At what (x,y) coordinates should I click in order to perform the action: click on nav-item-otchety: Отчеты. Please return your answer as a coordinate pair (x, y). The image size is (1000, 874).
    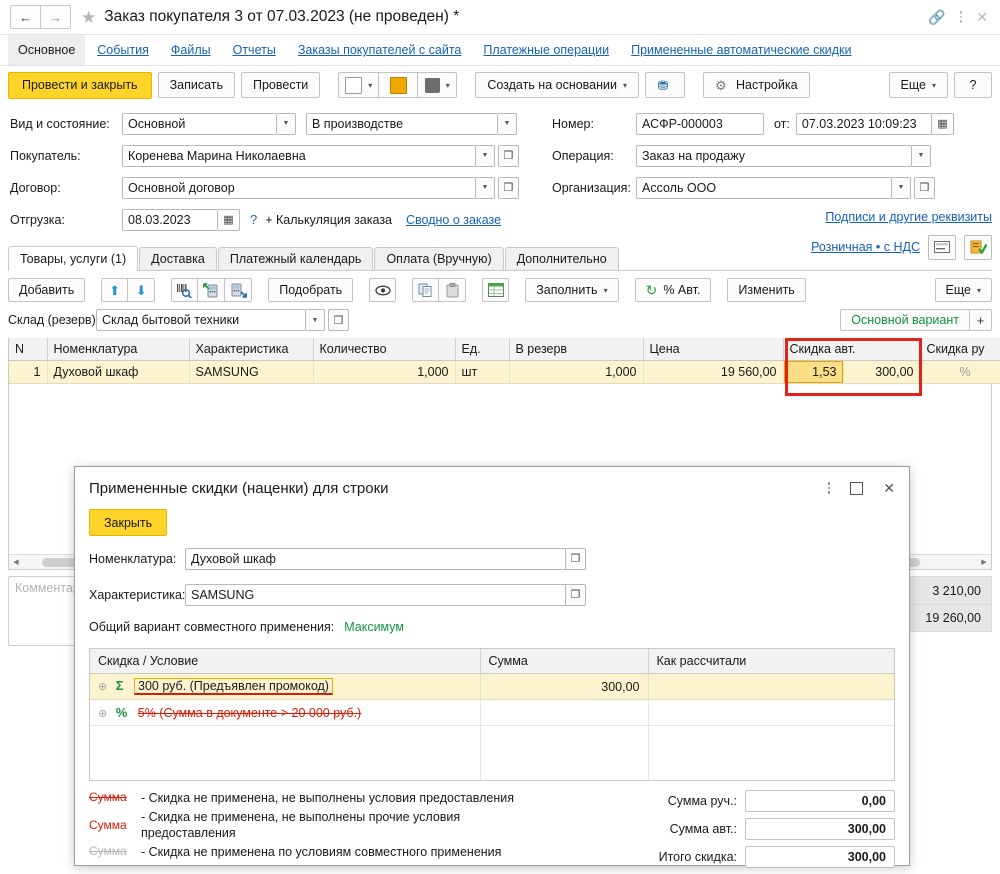
    Looking at the image, I should click on (254, 50).